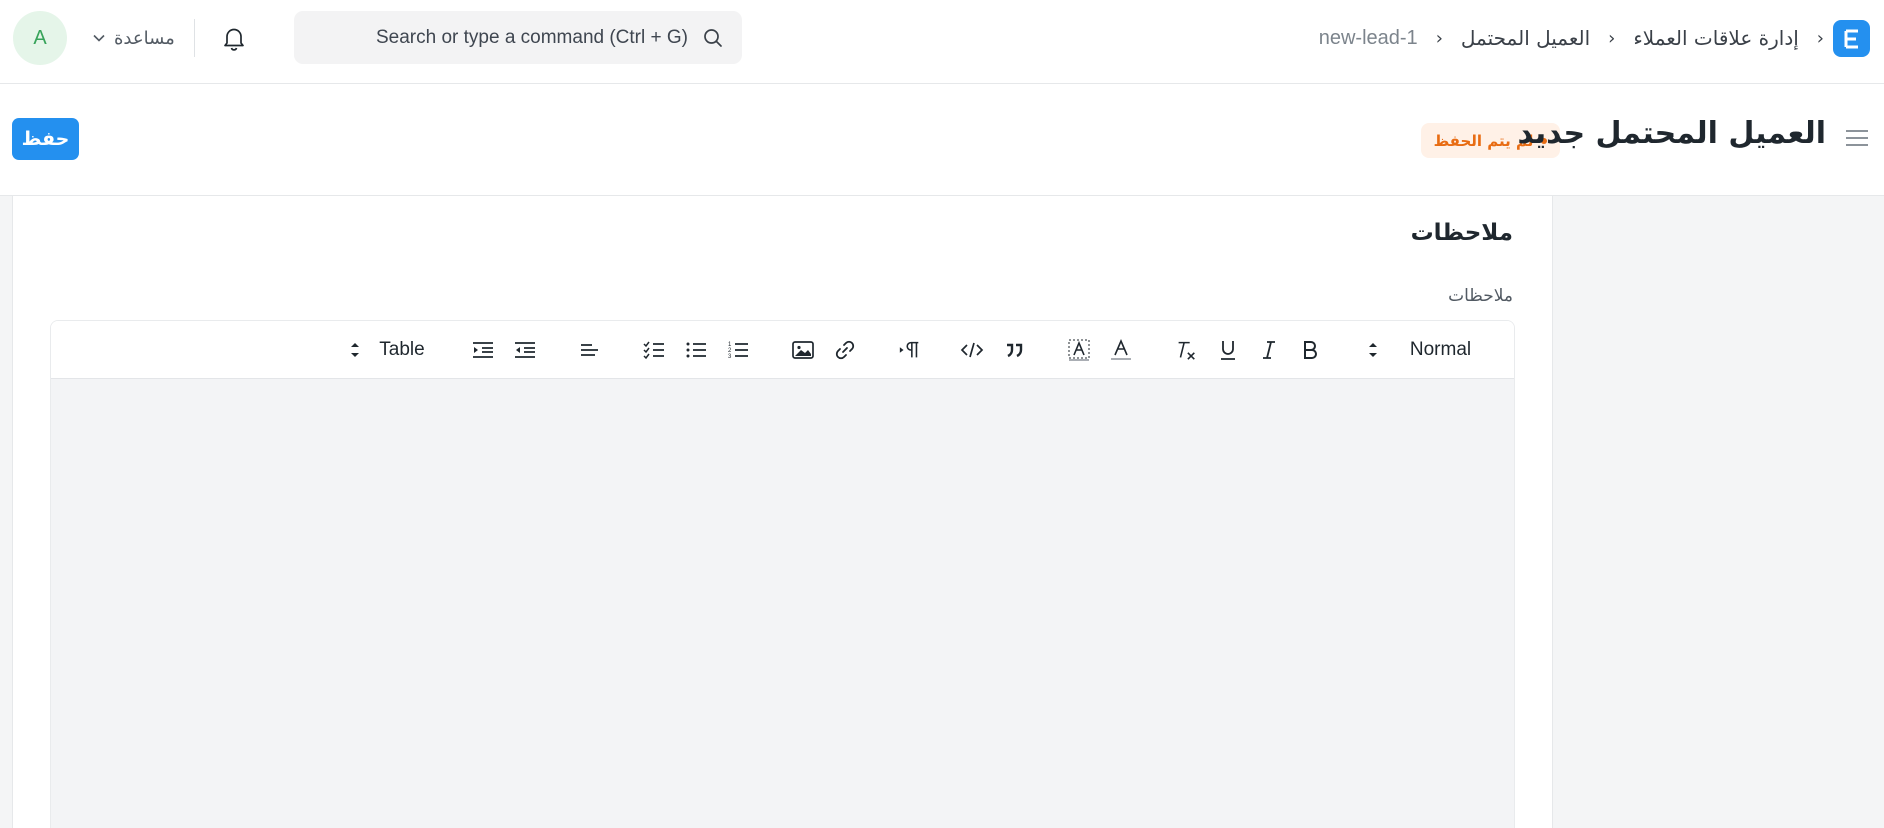 This screenshot has width=1884, height=828. I want to click on bullet-list-button, so click(696, 350).